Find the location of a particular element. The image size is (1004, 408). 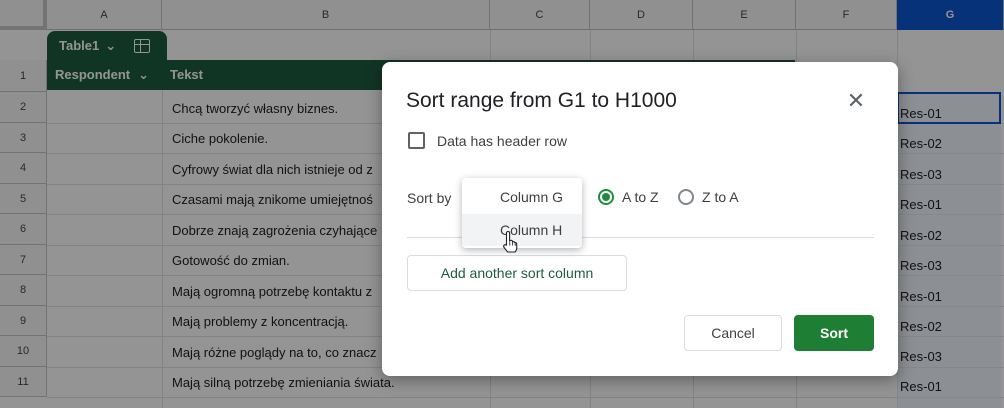

header-row-label: Data has header row is located at coordinates (502, 140).